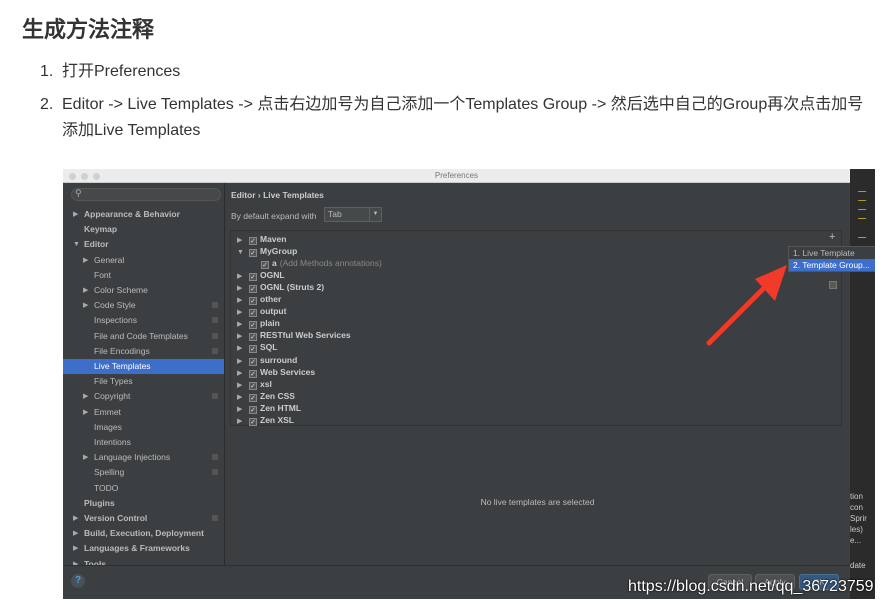  What do you see at coordinates (143, 366) in the screenshot?
I see `sidebar-item: Live Templates` at bounding box center [143, 366].